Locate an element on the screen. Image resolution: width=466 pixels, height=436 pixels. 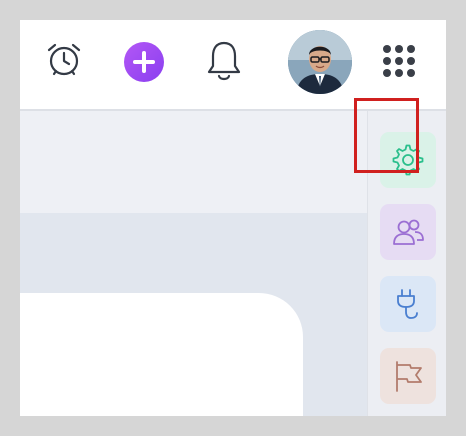
alarm-clock-icon is located at coordinates (64, 60).